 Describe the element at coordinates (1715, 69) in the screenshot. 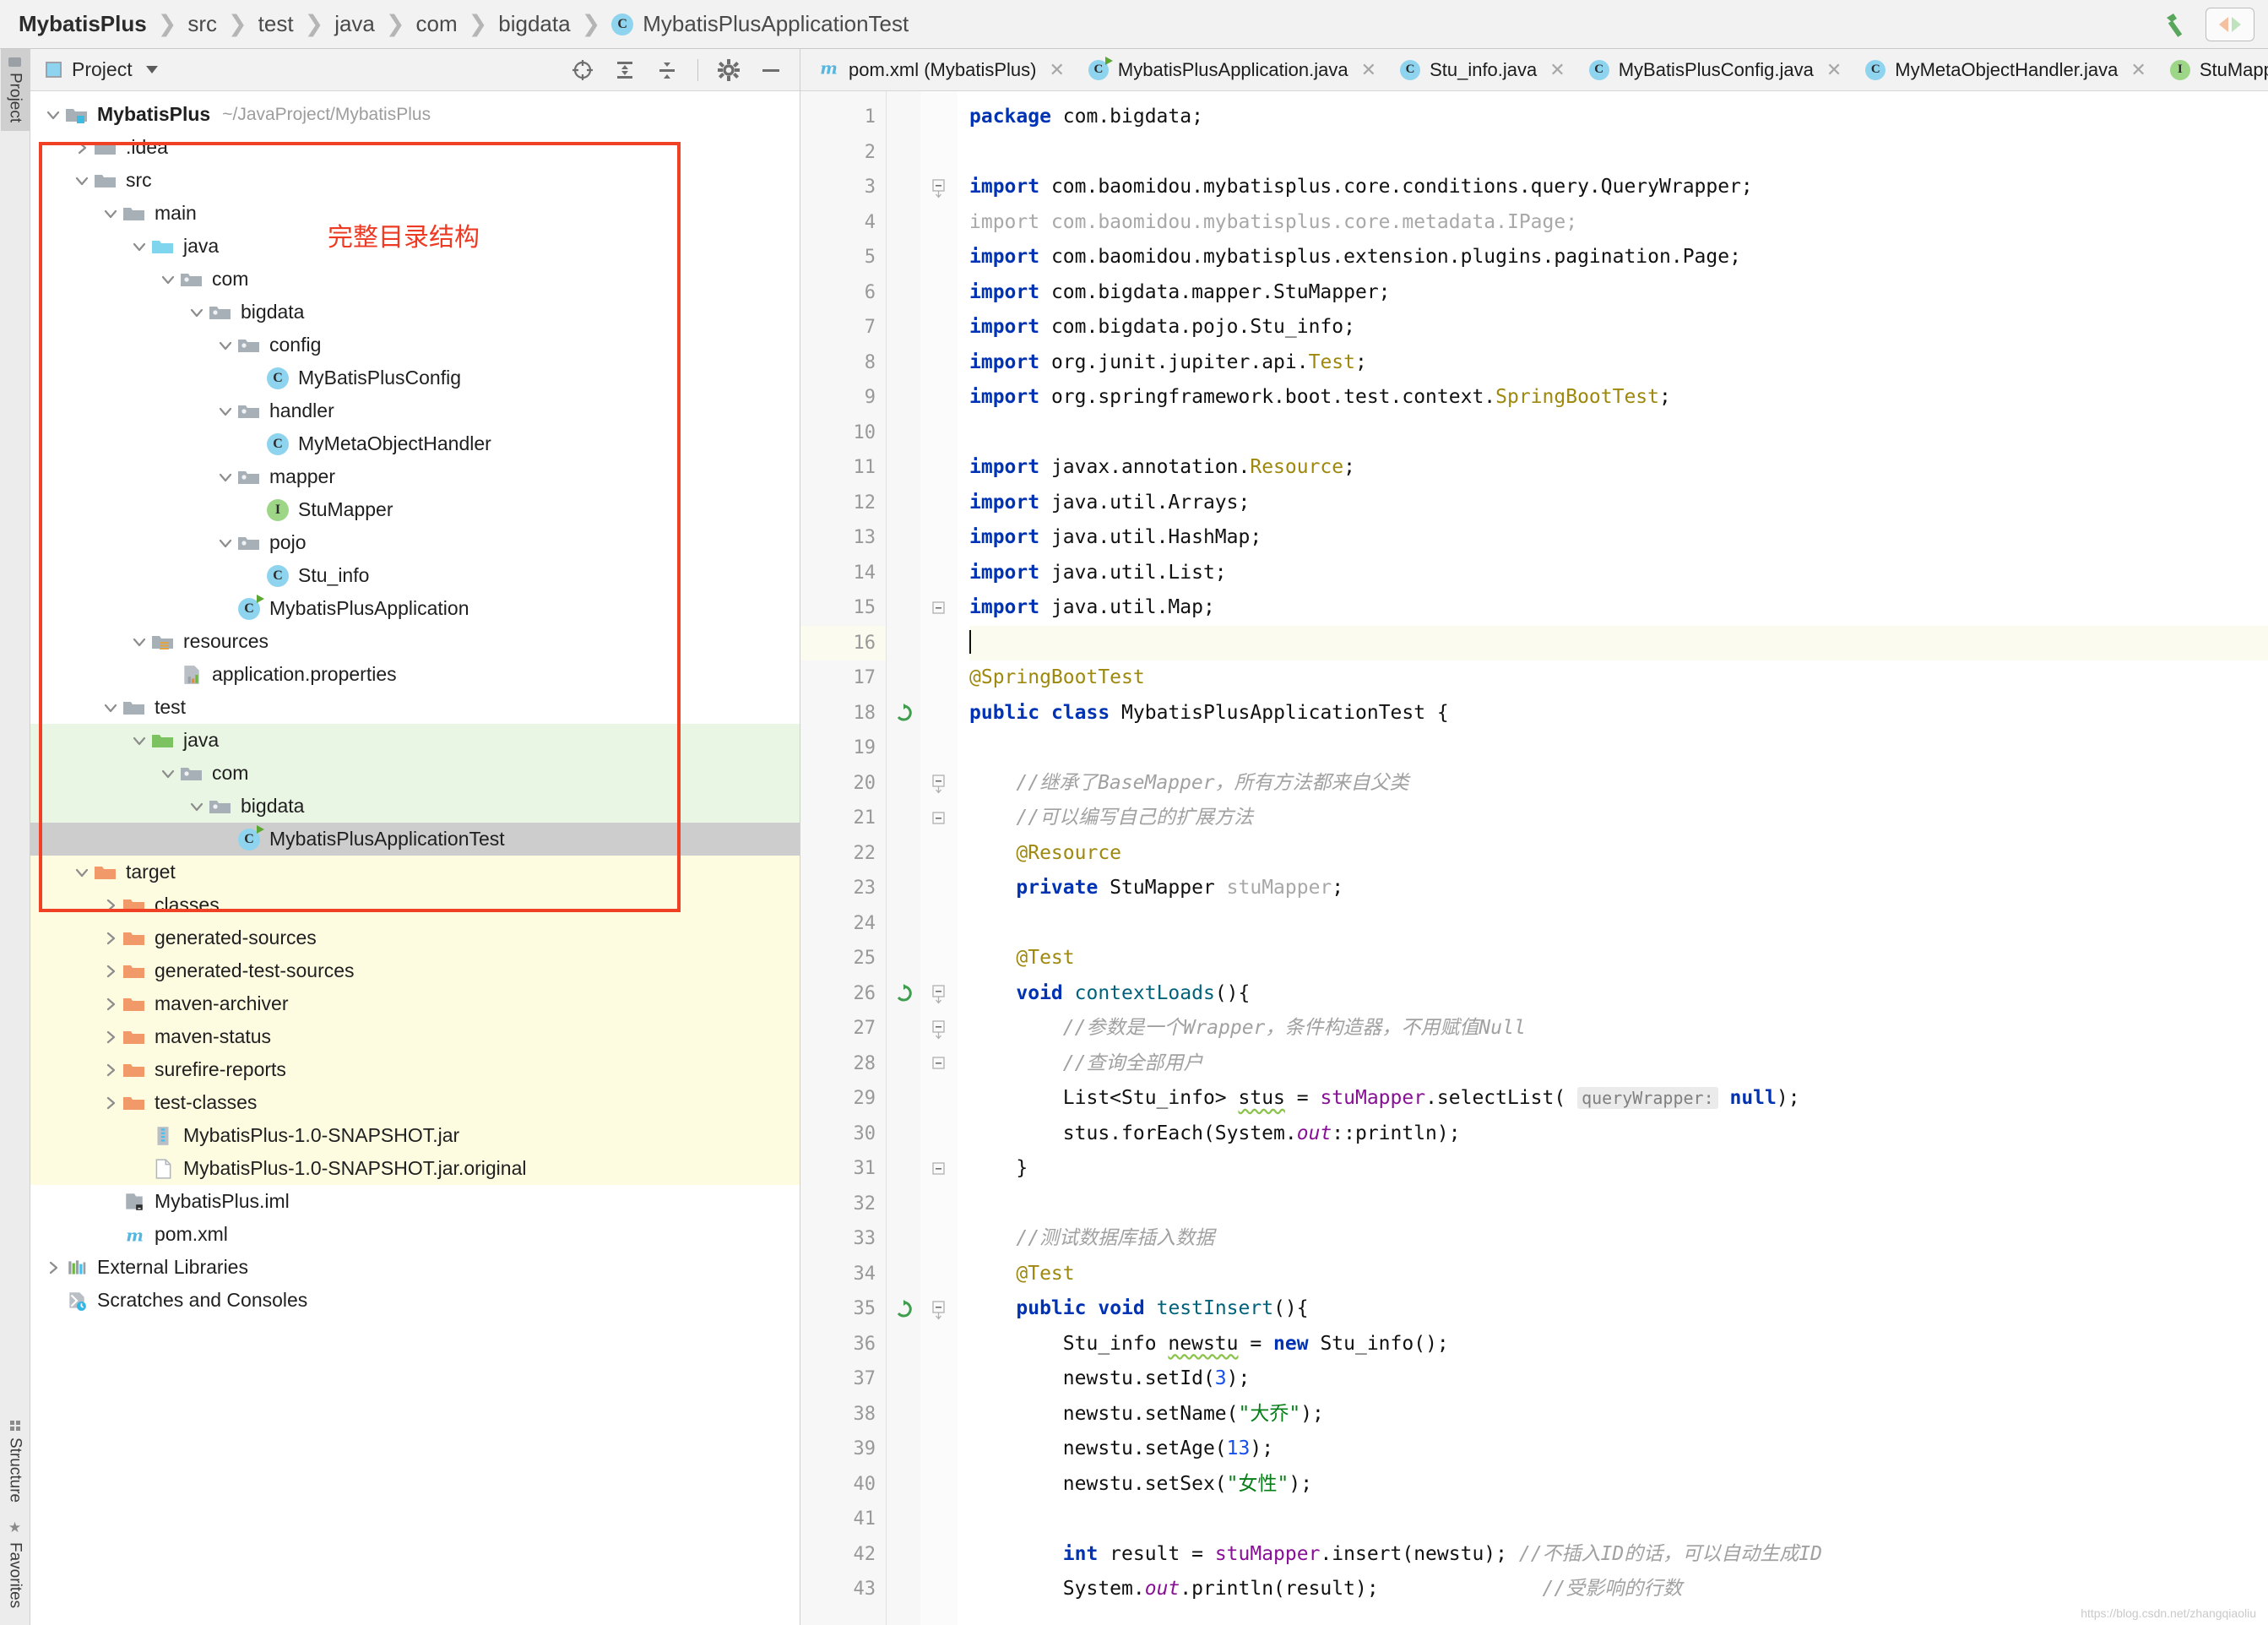

I see `editor-tab-mybatisplusconfig-java: C MyBatisPlusConfig.java ✕` at that location.